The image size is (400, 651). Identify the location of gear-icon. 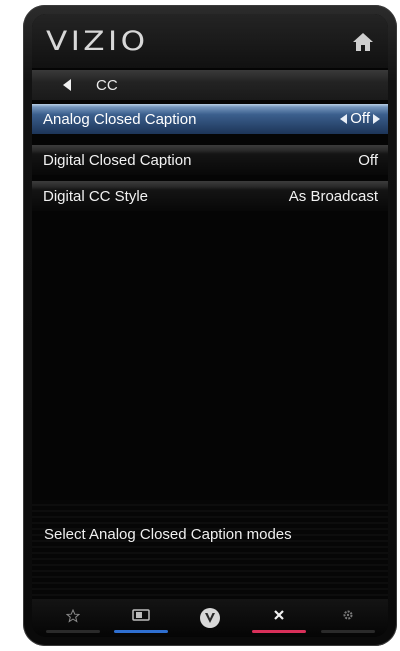
(348, 615).